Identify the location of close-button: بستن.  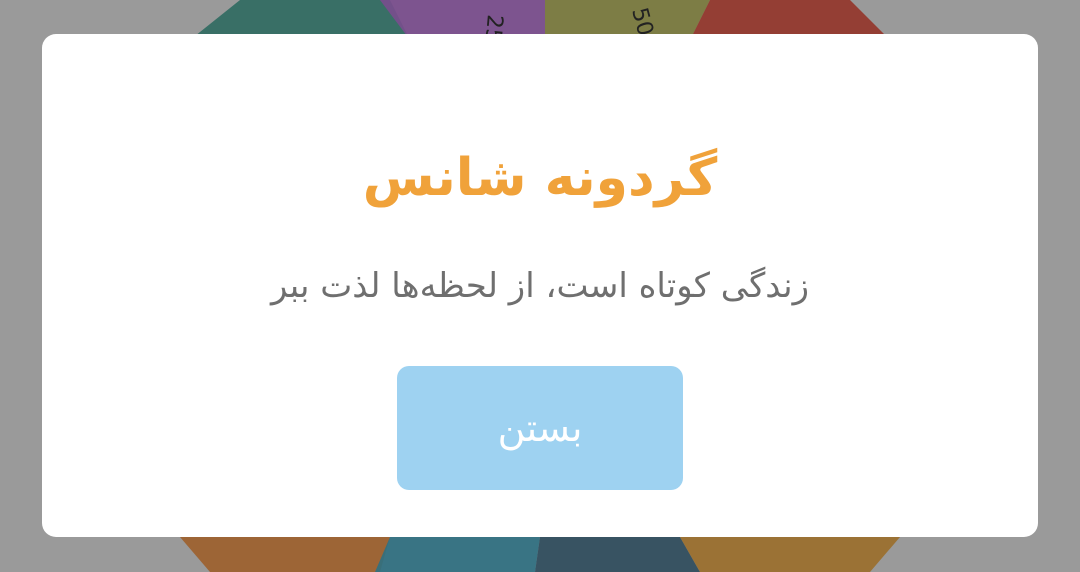
(540, 428).